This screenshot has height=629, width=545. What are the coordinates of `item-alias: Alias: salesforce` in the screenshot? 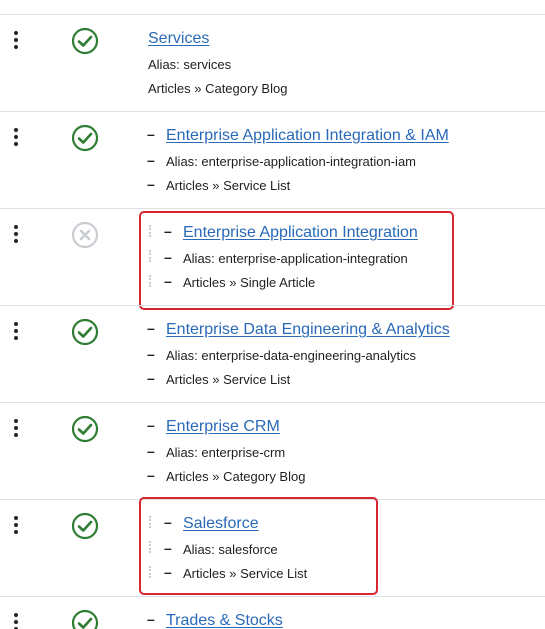 It's located at (230, 549).